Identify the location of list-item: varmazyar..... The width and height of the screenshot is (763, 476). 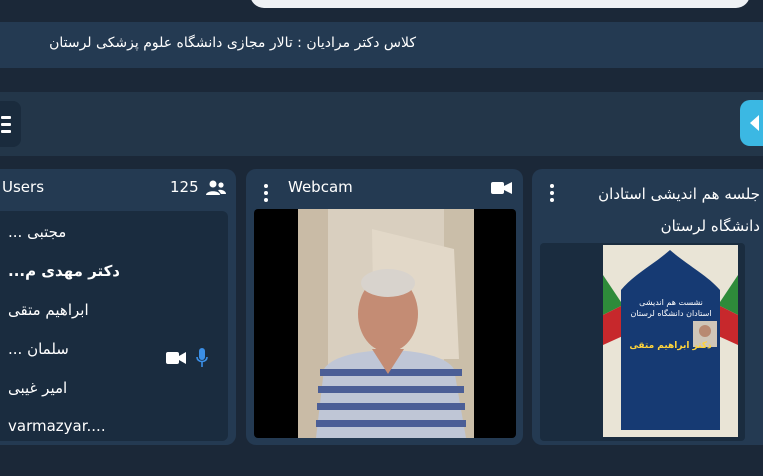
(57, 426).